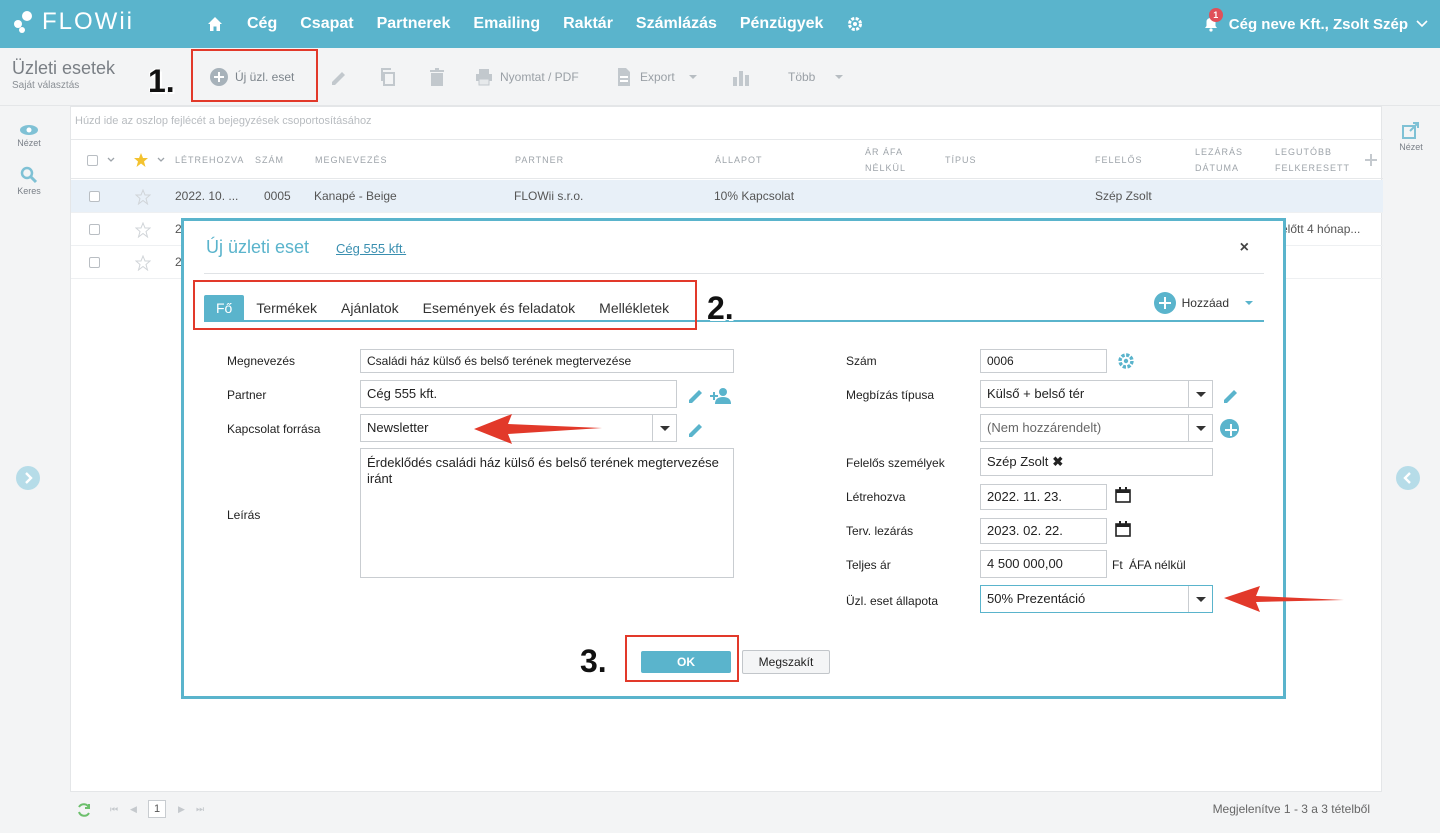  I want to click on add-button: Hozzáad, so click(1203, 303).